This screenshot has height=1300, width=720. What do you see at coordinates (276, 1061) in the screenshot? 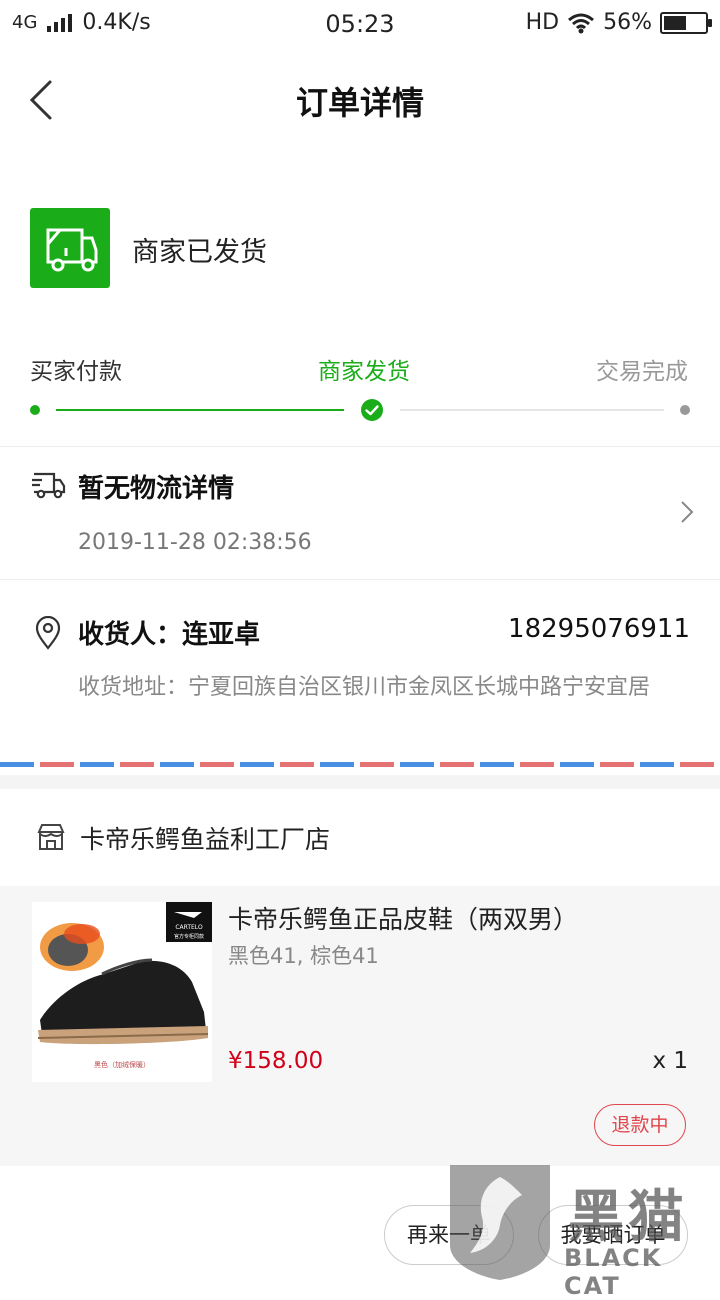
I see `product-price: ¥158.00` at bounding box center [276, 1061].